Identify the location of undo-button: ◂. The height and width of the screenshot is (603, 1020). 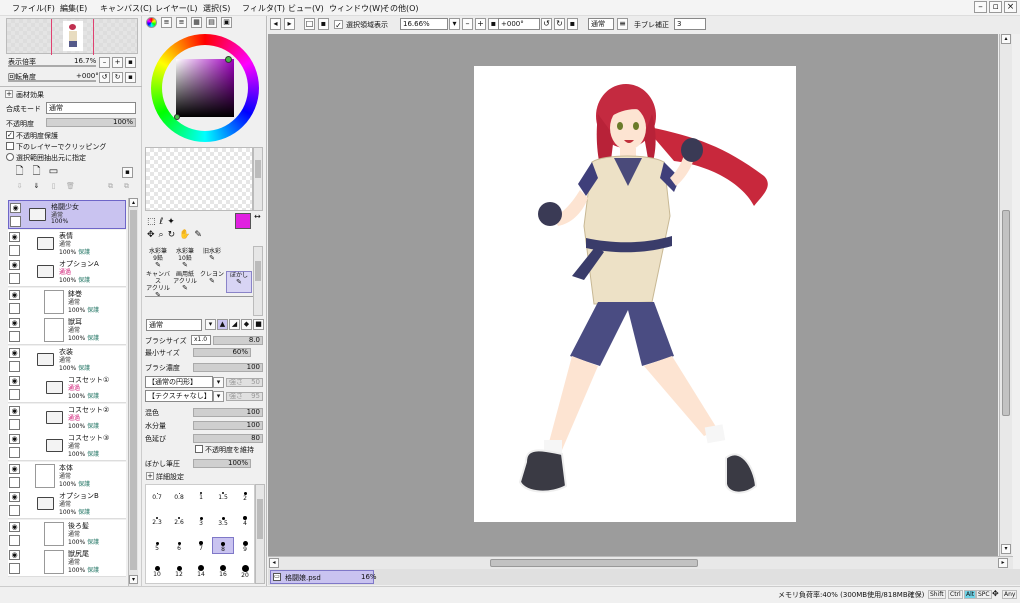
(275, 24).